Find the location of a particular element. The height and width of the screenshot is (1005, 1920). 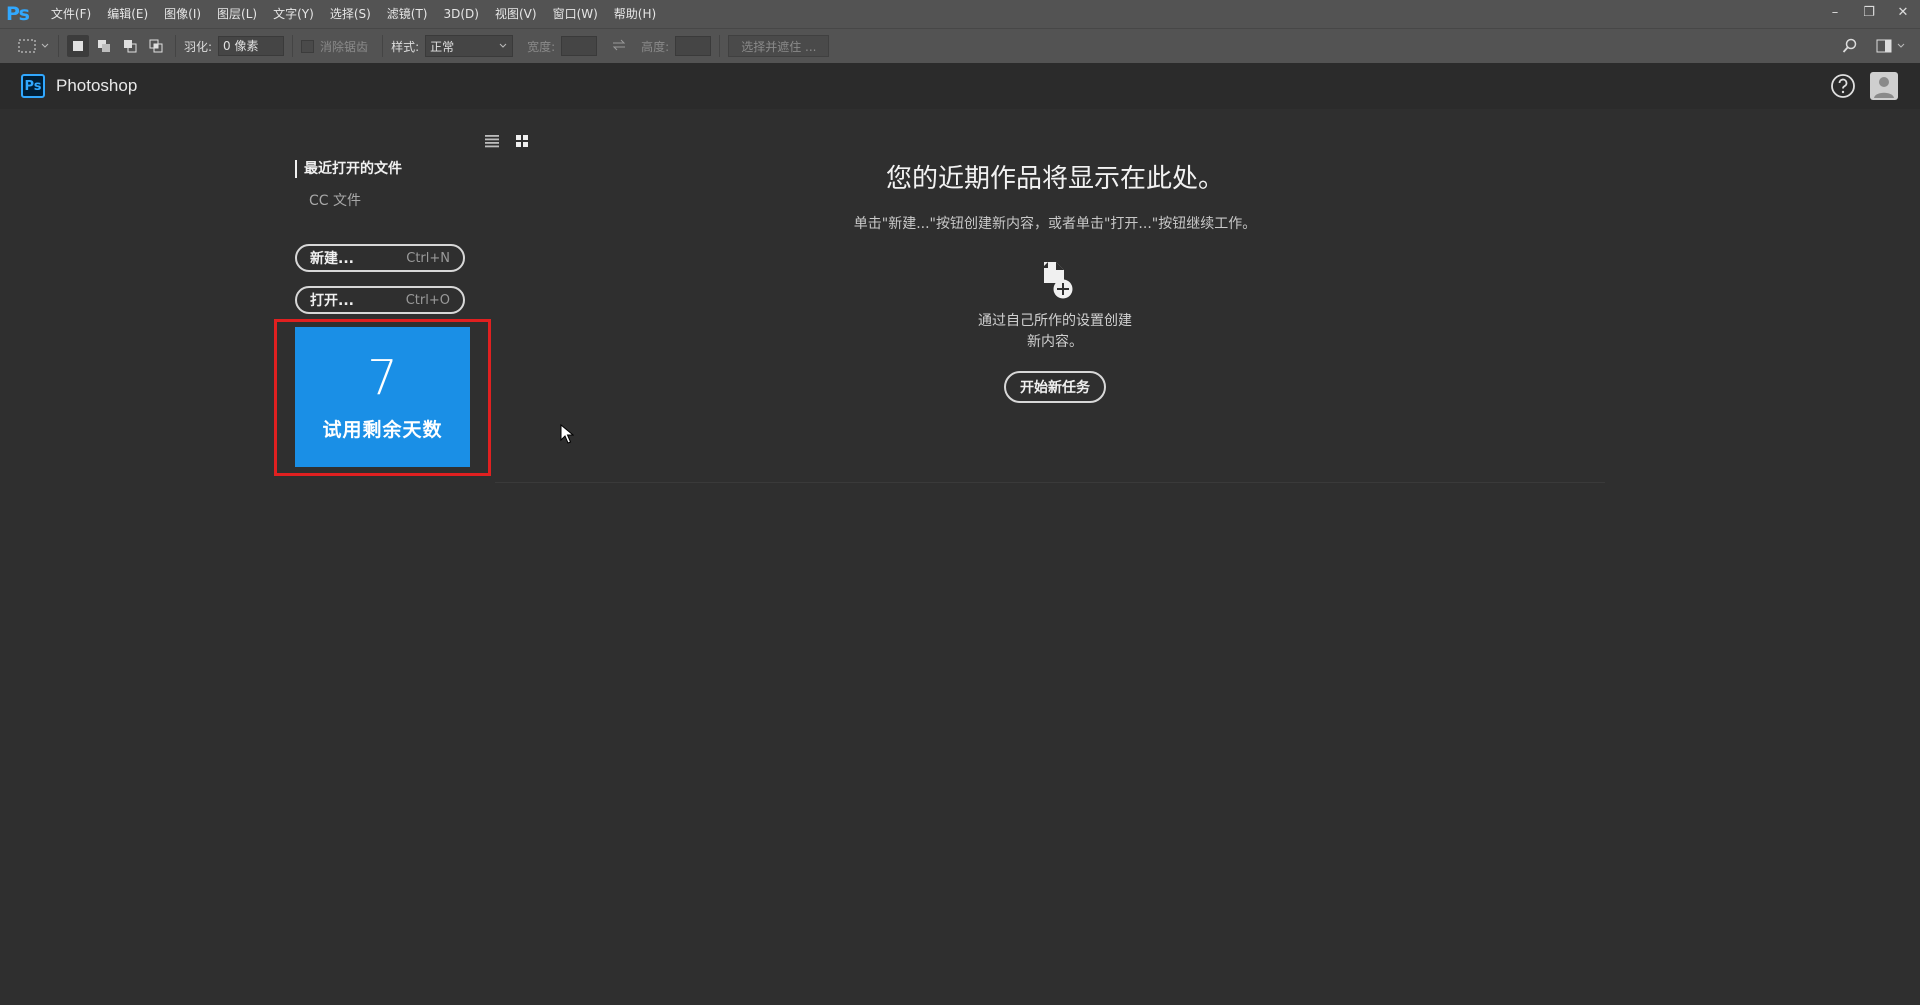

create-description: 通过自己所作的设置创建 新内容。 is located at coordinates (1055, 332).